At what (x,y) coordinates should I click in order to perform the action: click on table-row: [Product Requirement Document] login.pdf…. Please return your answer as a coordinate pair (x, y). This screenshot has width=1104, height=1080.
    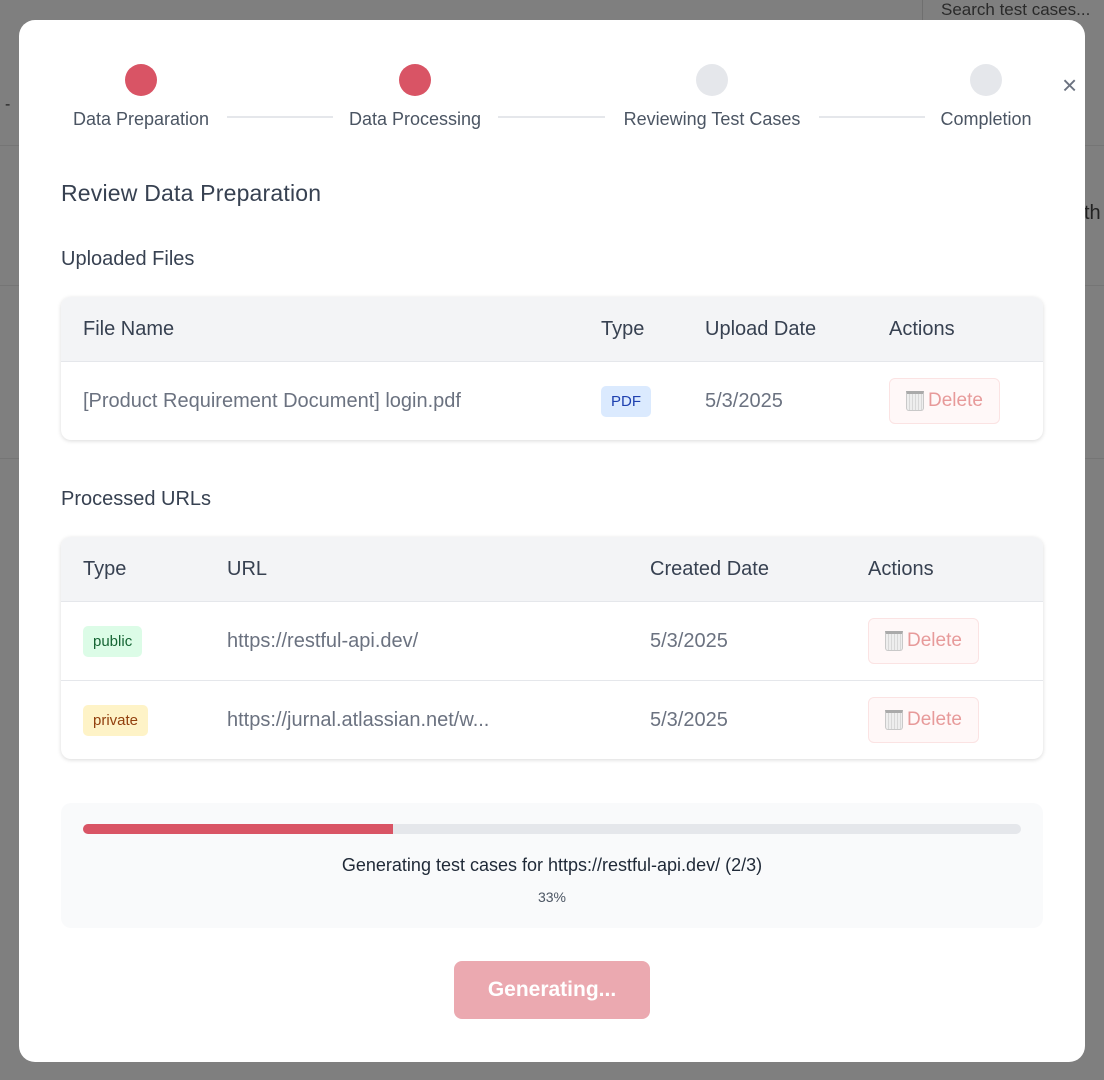
    Looking at the image, I should click on (552, 400).